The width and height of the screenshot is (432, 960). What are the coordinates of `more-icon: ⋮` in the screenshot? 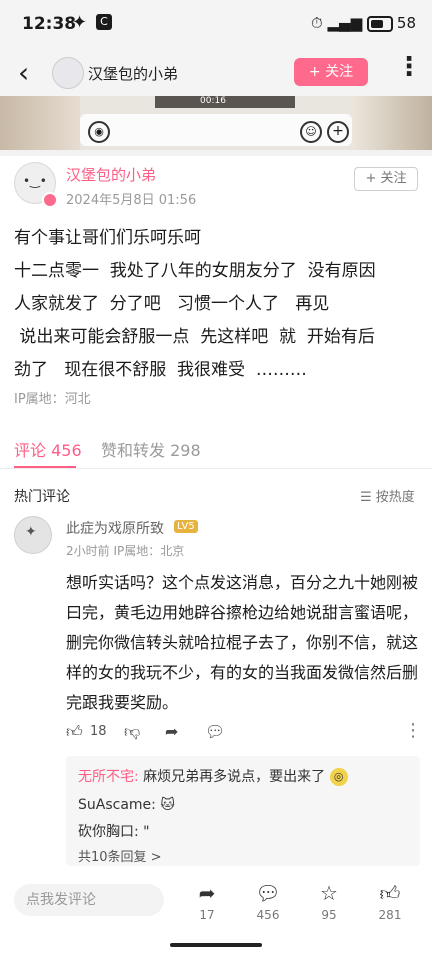 It's located at (409, 67).